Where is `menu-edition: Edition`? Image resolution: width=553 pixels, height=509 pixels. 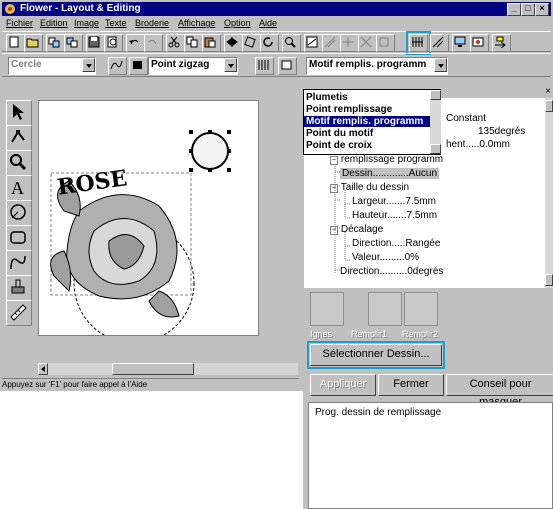
menu-edition: Edition is located at coordinates (54, 23).